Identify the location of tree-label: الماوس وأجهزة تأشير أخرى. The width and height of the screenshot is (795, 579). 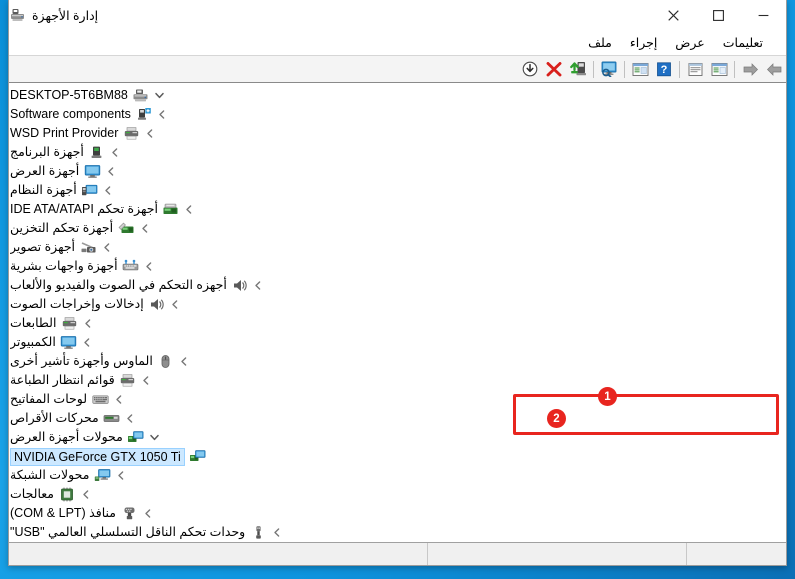
(81, 361).